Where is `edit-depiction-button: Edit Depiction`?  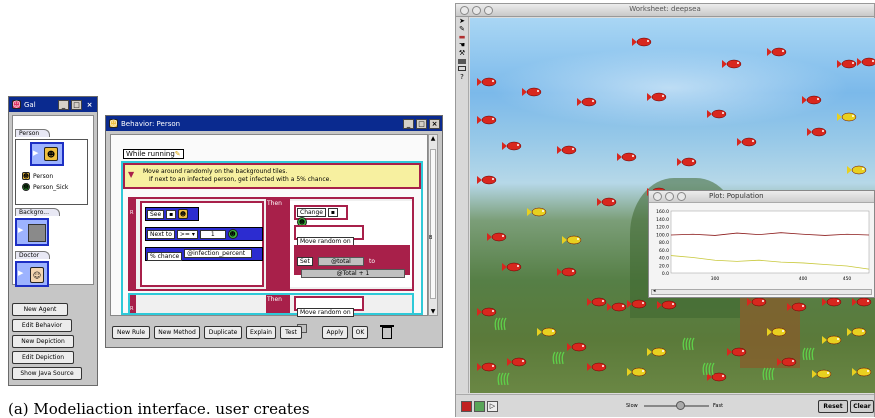 edit-depiction-button: Edit Depiction is located at coordinates (43, 357).